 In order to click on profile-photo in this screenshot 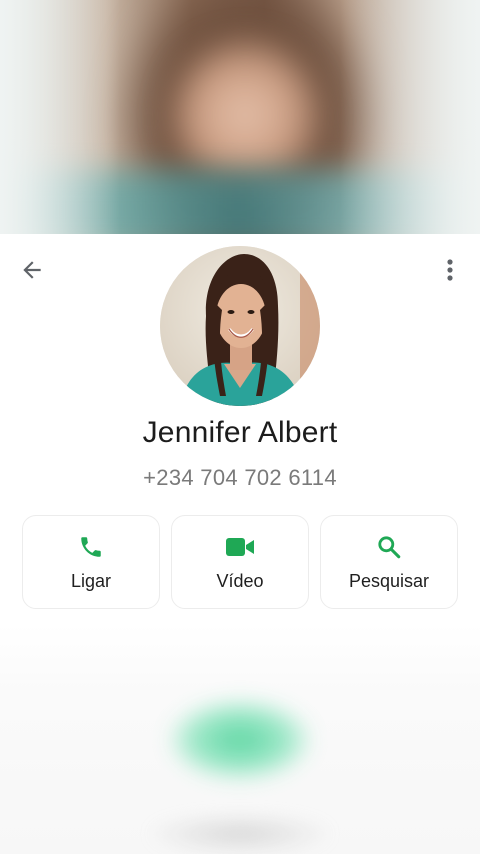, I will do `click(240, 326)`.